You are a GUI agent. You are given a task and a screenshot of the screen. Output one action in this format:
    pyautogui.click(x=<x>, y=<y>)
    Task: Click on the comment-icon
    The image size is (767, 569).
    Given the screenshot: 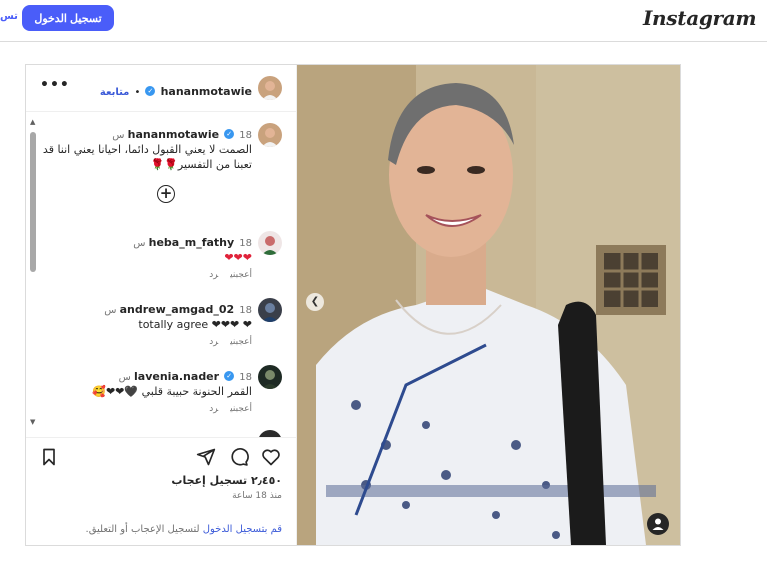 What is the action you would take?
    pyautogui.click(x=239, y=457)
    